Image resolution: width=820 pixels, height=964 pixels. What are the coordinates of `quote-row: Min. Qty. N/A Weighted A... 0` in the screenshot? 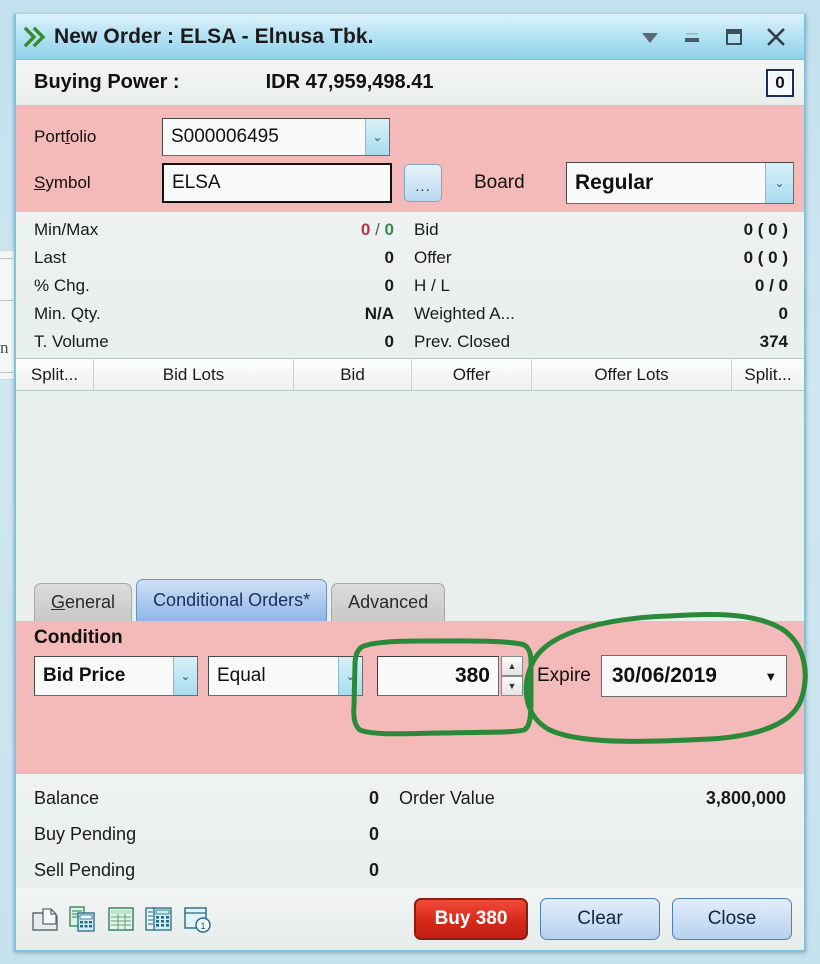 It's located at (414, 314).